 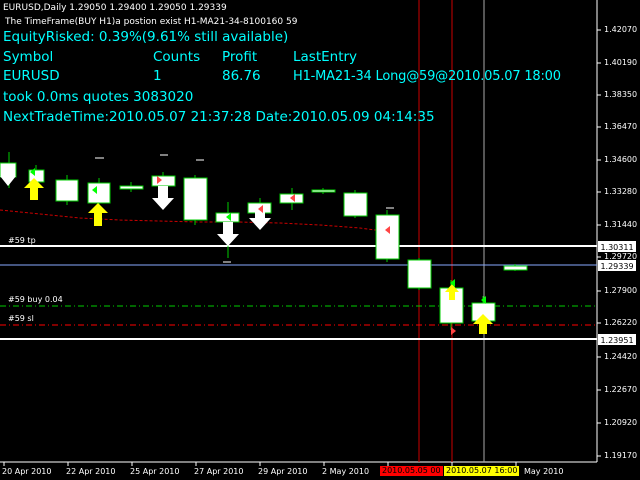 I want to click on price-tick-label: 1.36470, so click(x=621, y=126).